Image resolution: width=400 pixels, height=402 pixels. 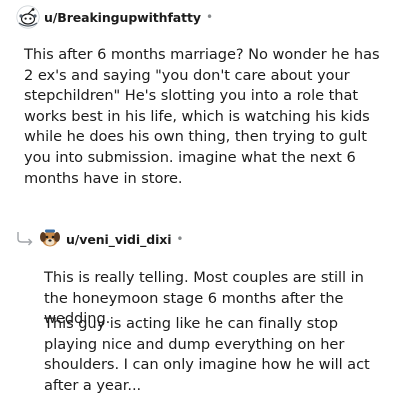 What do you see at coordinates (50, 239) in the screenshot?
I see `dog-avatar-icon` at bounding box center [50, 239].